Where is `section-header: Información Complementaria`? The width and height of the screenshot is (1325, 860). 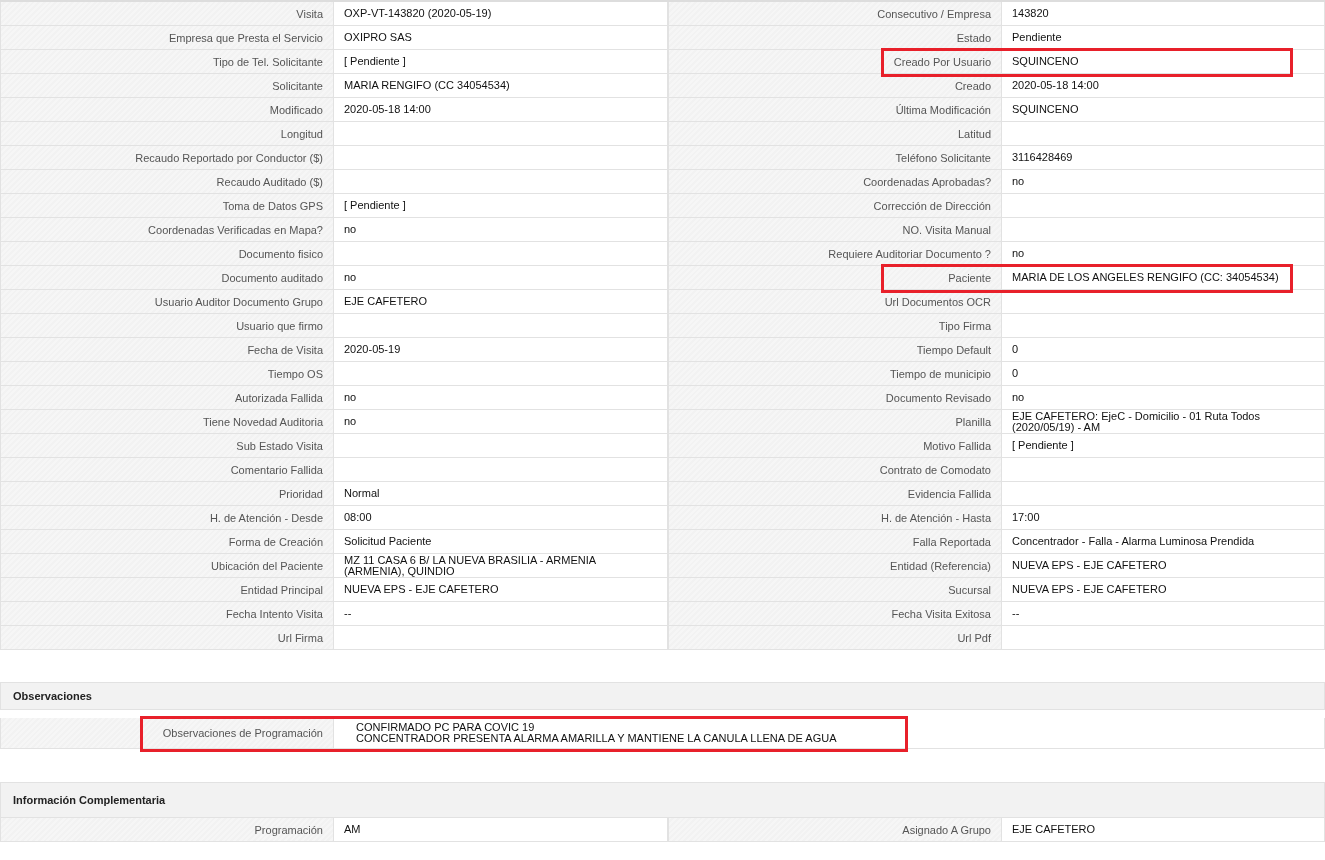
section-header: Información Complementaria is located at coordinates (662, 800).